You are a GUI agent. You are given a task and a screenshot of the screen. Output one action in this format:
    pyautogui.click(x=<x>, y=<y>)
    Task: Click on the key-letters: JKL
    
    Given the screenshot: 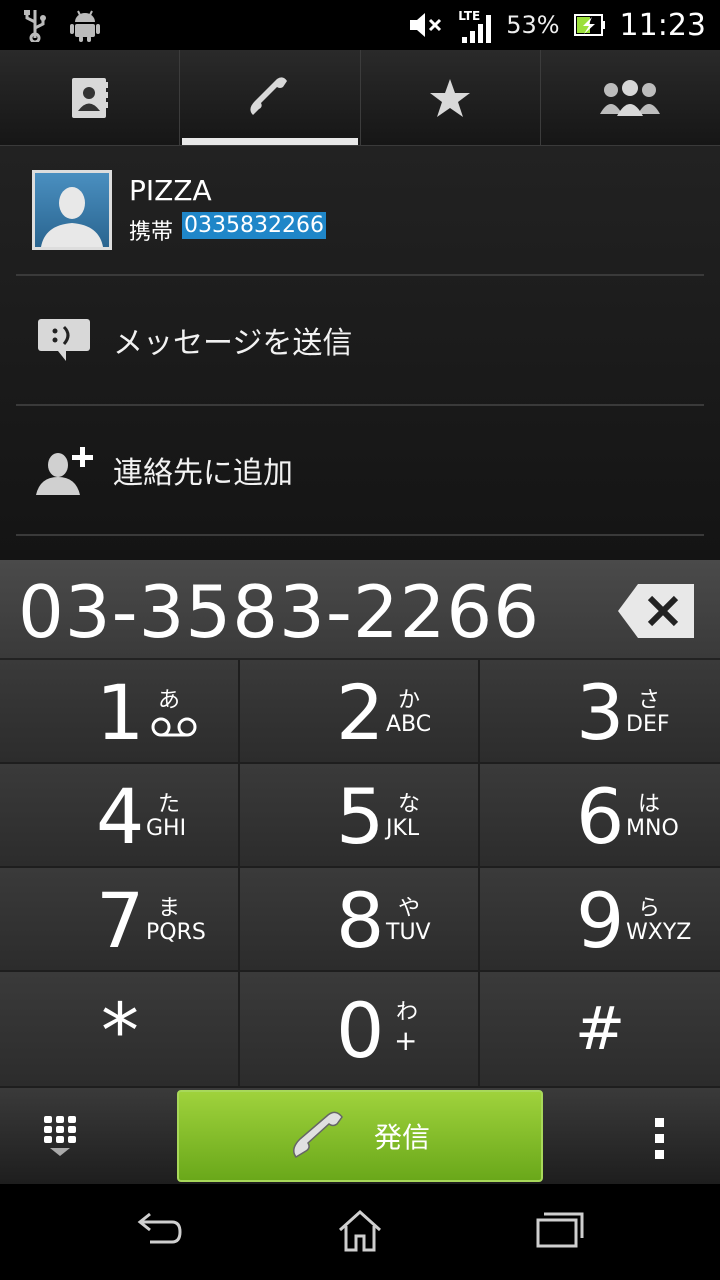 What is the action you would take?
    pyautogui.click(x=403, y=828)
    